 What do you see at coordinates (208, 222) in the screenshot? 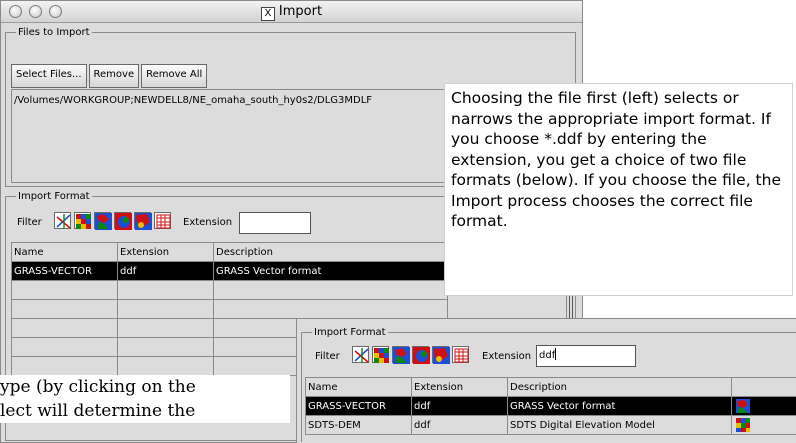
I see `extension-label: Extension` at bounding box center [208, 222].